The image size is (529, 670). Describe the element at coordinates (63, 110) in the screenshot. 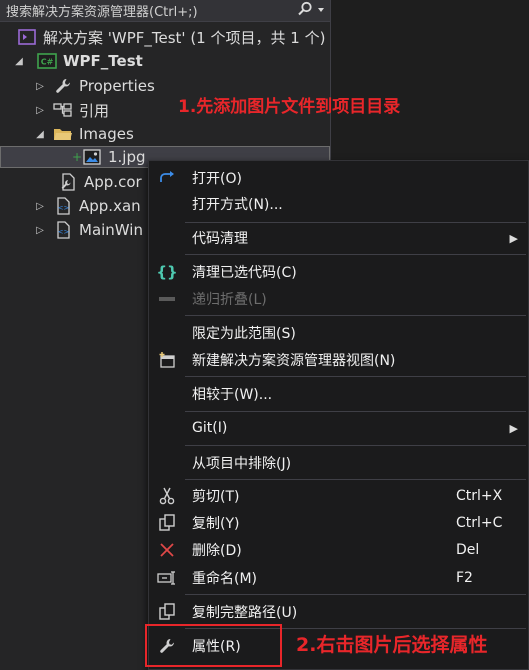

I see `references-icon` at that location.